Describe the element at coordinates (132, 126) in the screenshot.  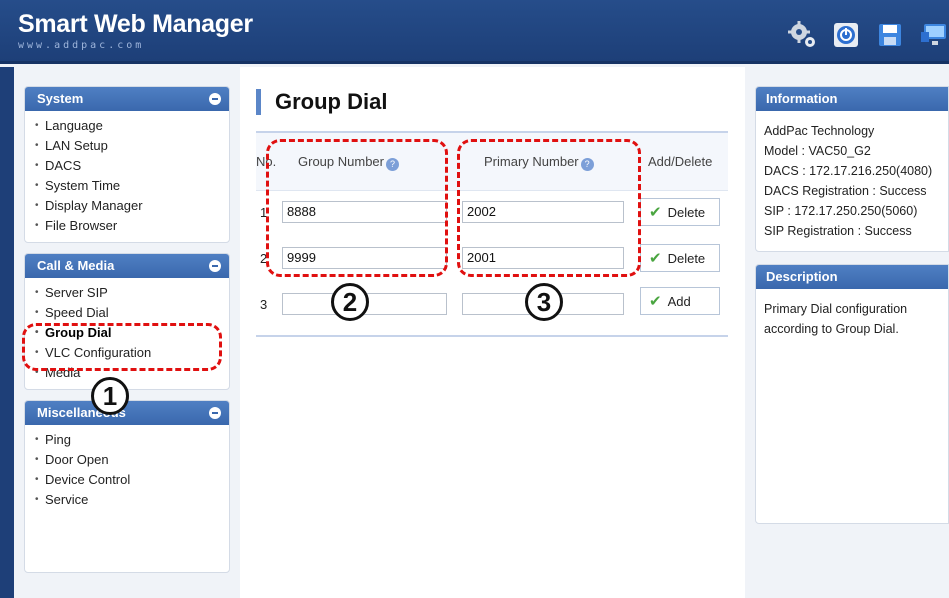
I see `sidebar-item-language: Language` at that location.